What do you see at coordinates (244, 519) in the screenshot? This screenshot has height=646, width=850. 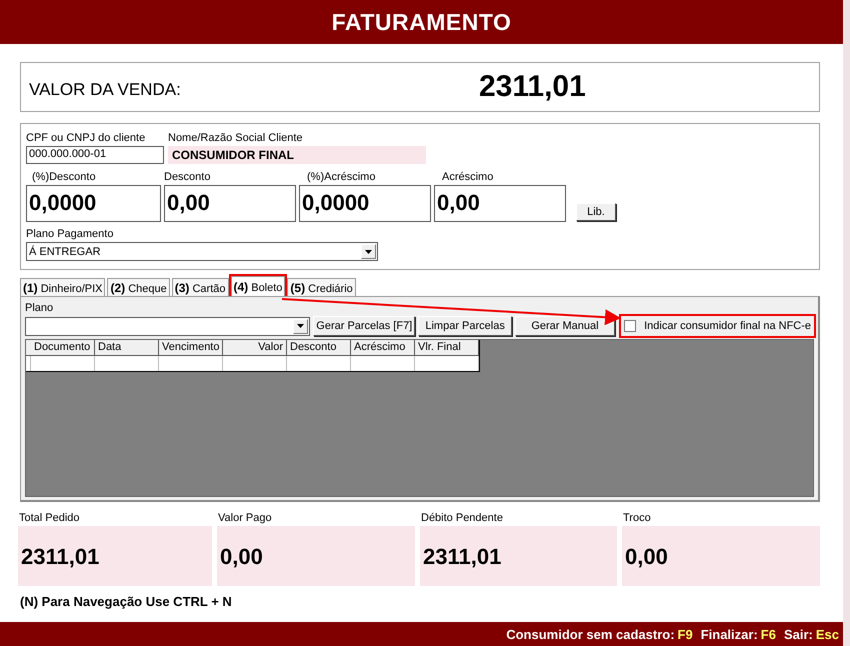 I see `total-label: Valor Pago` at bounding box center [244, 519].